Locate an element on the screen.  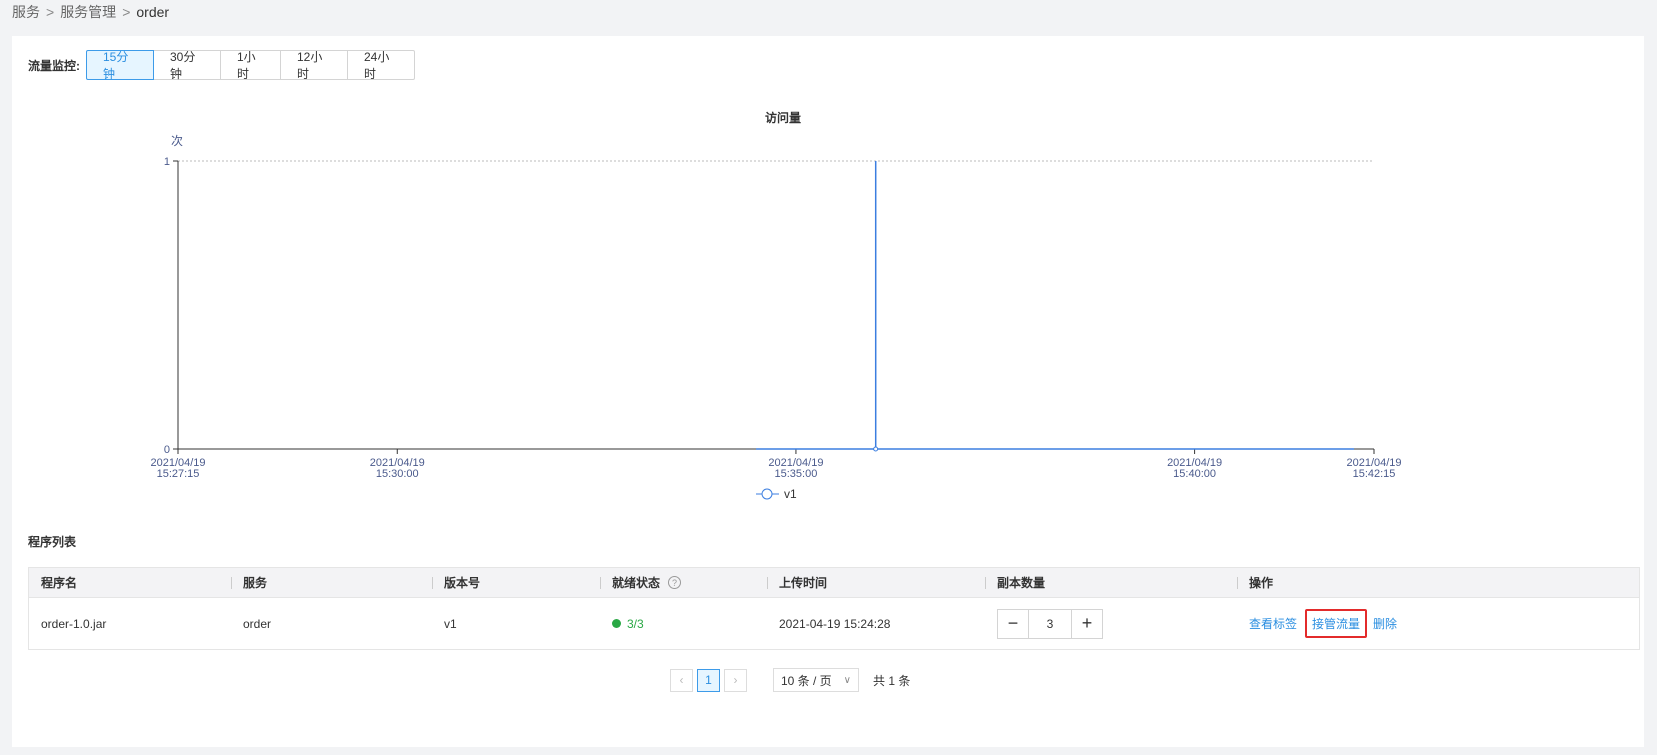
total-count: 共 1 条 is located at coordinates (892, 680).